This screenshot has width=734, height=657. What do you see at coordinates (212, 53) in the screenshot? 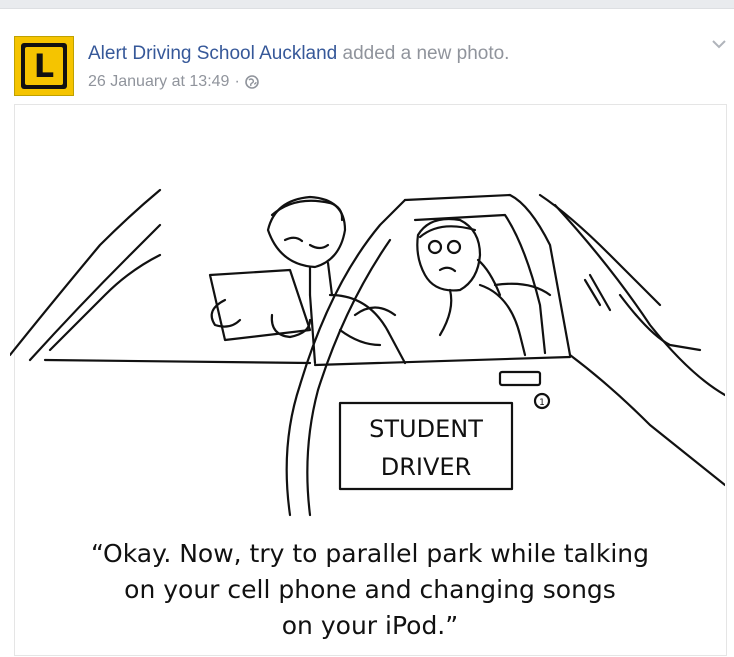
I see `page-name-link: Alert Driving School Auckland` at bounding box center [212, 53].